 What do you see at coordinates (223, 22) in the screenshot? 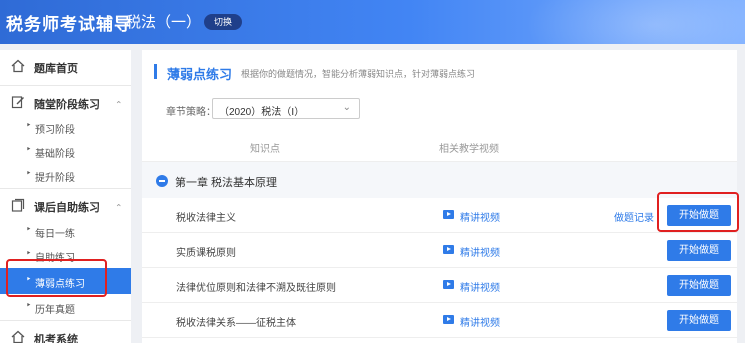
I see `switch-subject-button: 切换` at bounding box center [223, 22].